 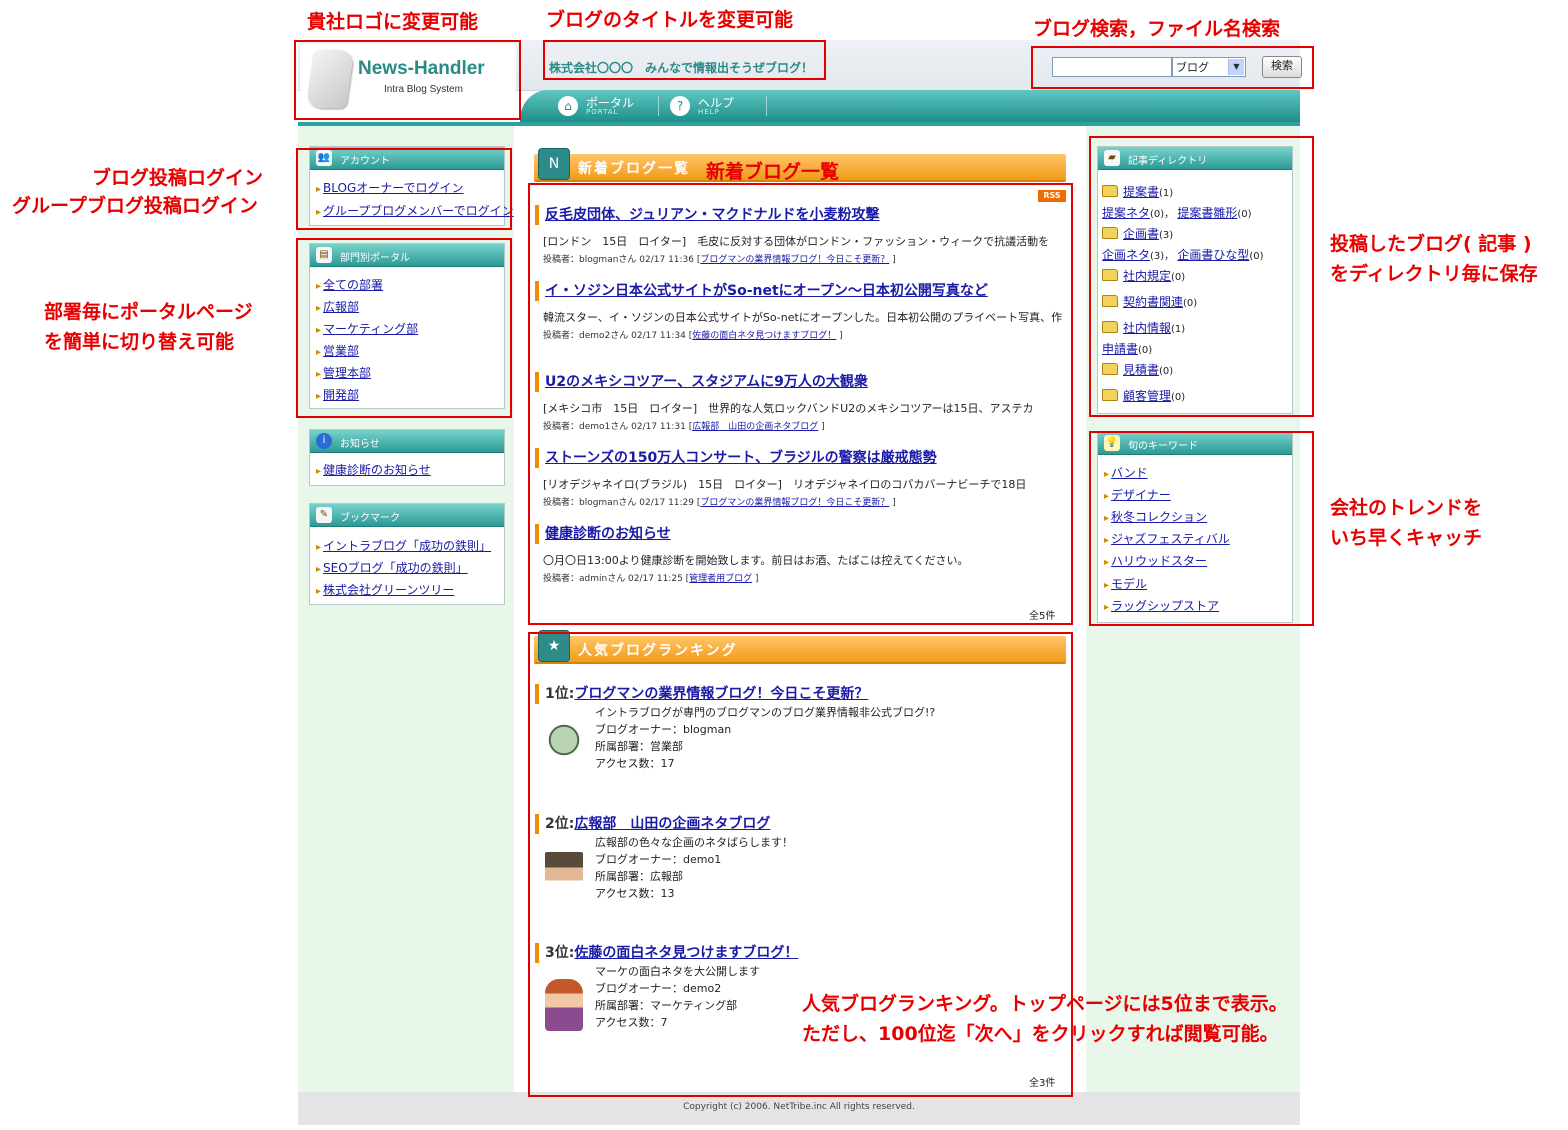 I want to click on annotation-portal-1: 部署毎にポータルページ, so click(x=148, y=312).